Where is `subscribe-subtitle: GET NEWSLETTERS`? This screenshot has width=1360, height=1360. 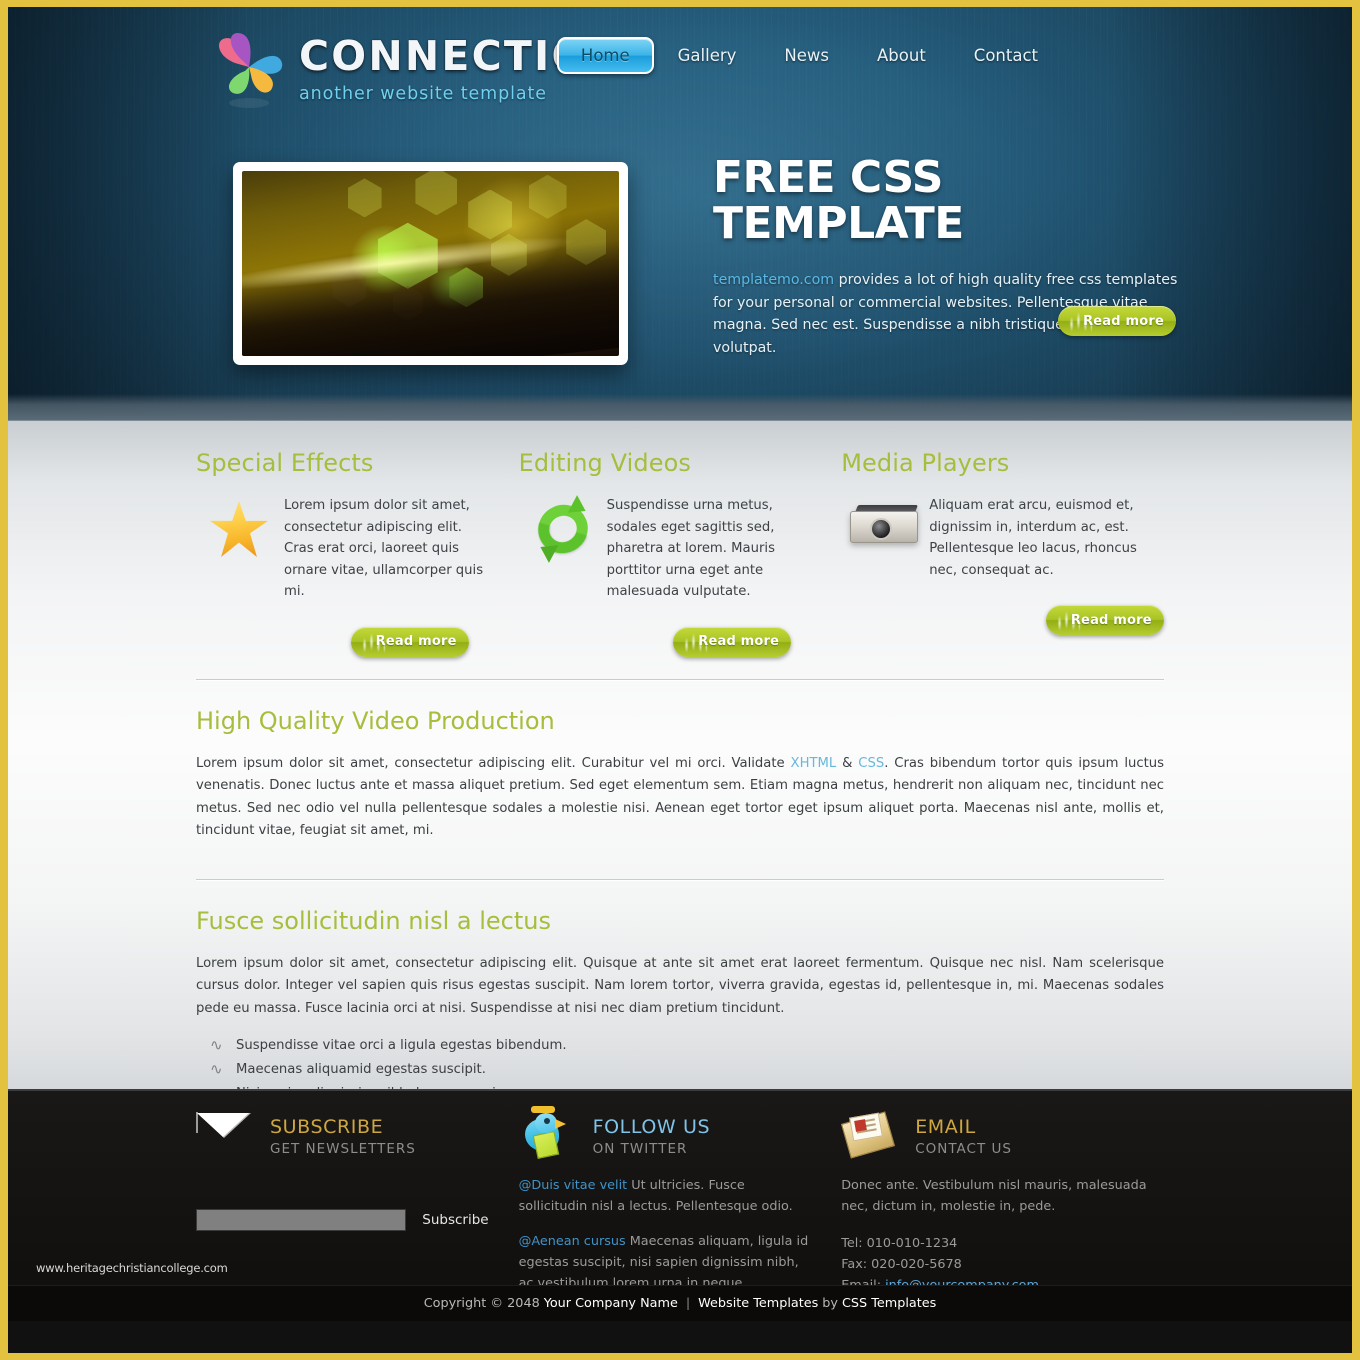 subscribe-subtitle: GET NEWSLETTERS is located at coordinates (343, 1149).